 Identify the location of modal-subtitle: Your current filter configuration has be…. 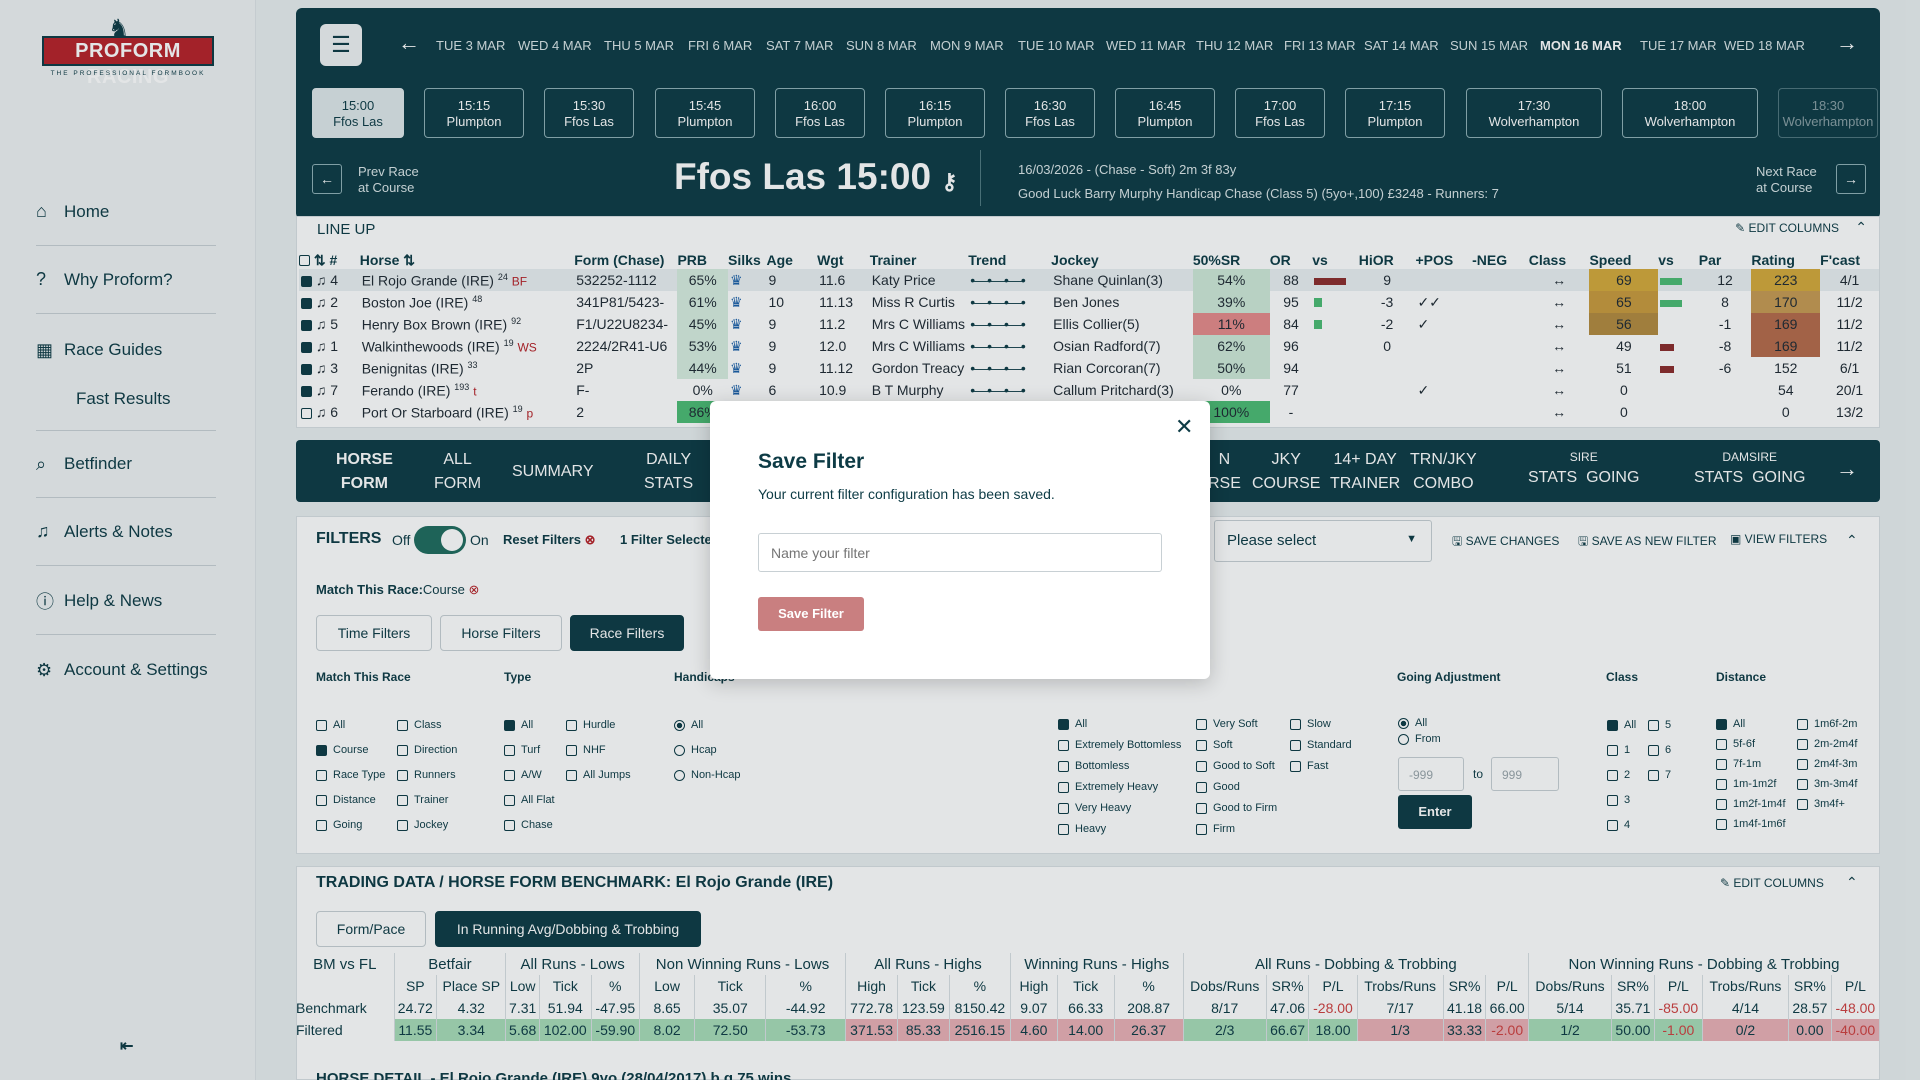
(906, 494).